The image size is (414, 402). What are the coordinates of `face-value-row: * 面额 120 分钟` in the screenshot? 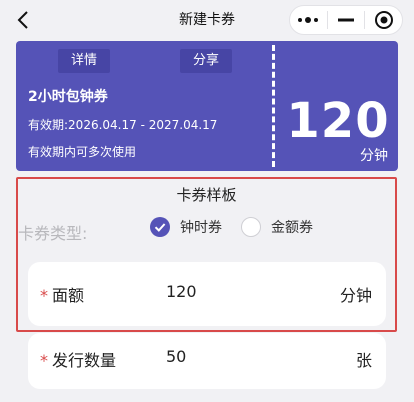 It's located at (207, 294).